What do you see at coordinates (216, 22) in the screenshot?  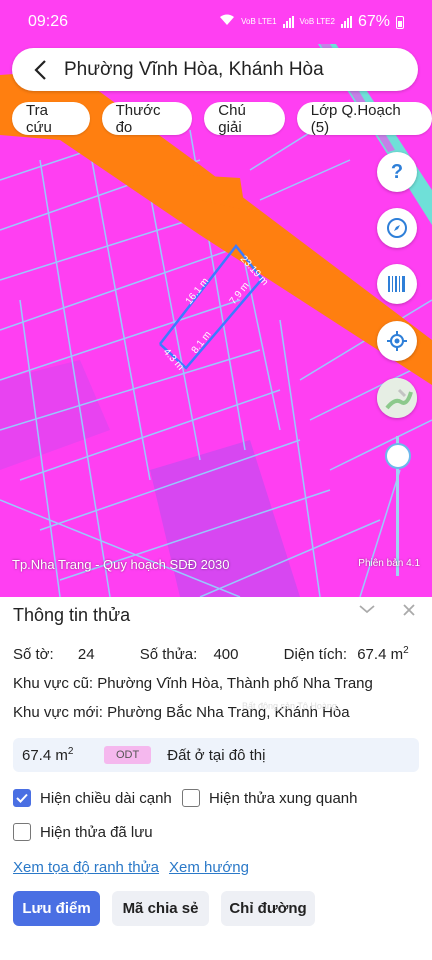 I see `status-bar: 09:26 VoB LTE1 VoB LTE2 67%` at bounding box center [216, 22].